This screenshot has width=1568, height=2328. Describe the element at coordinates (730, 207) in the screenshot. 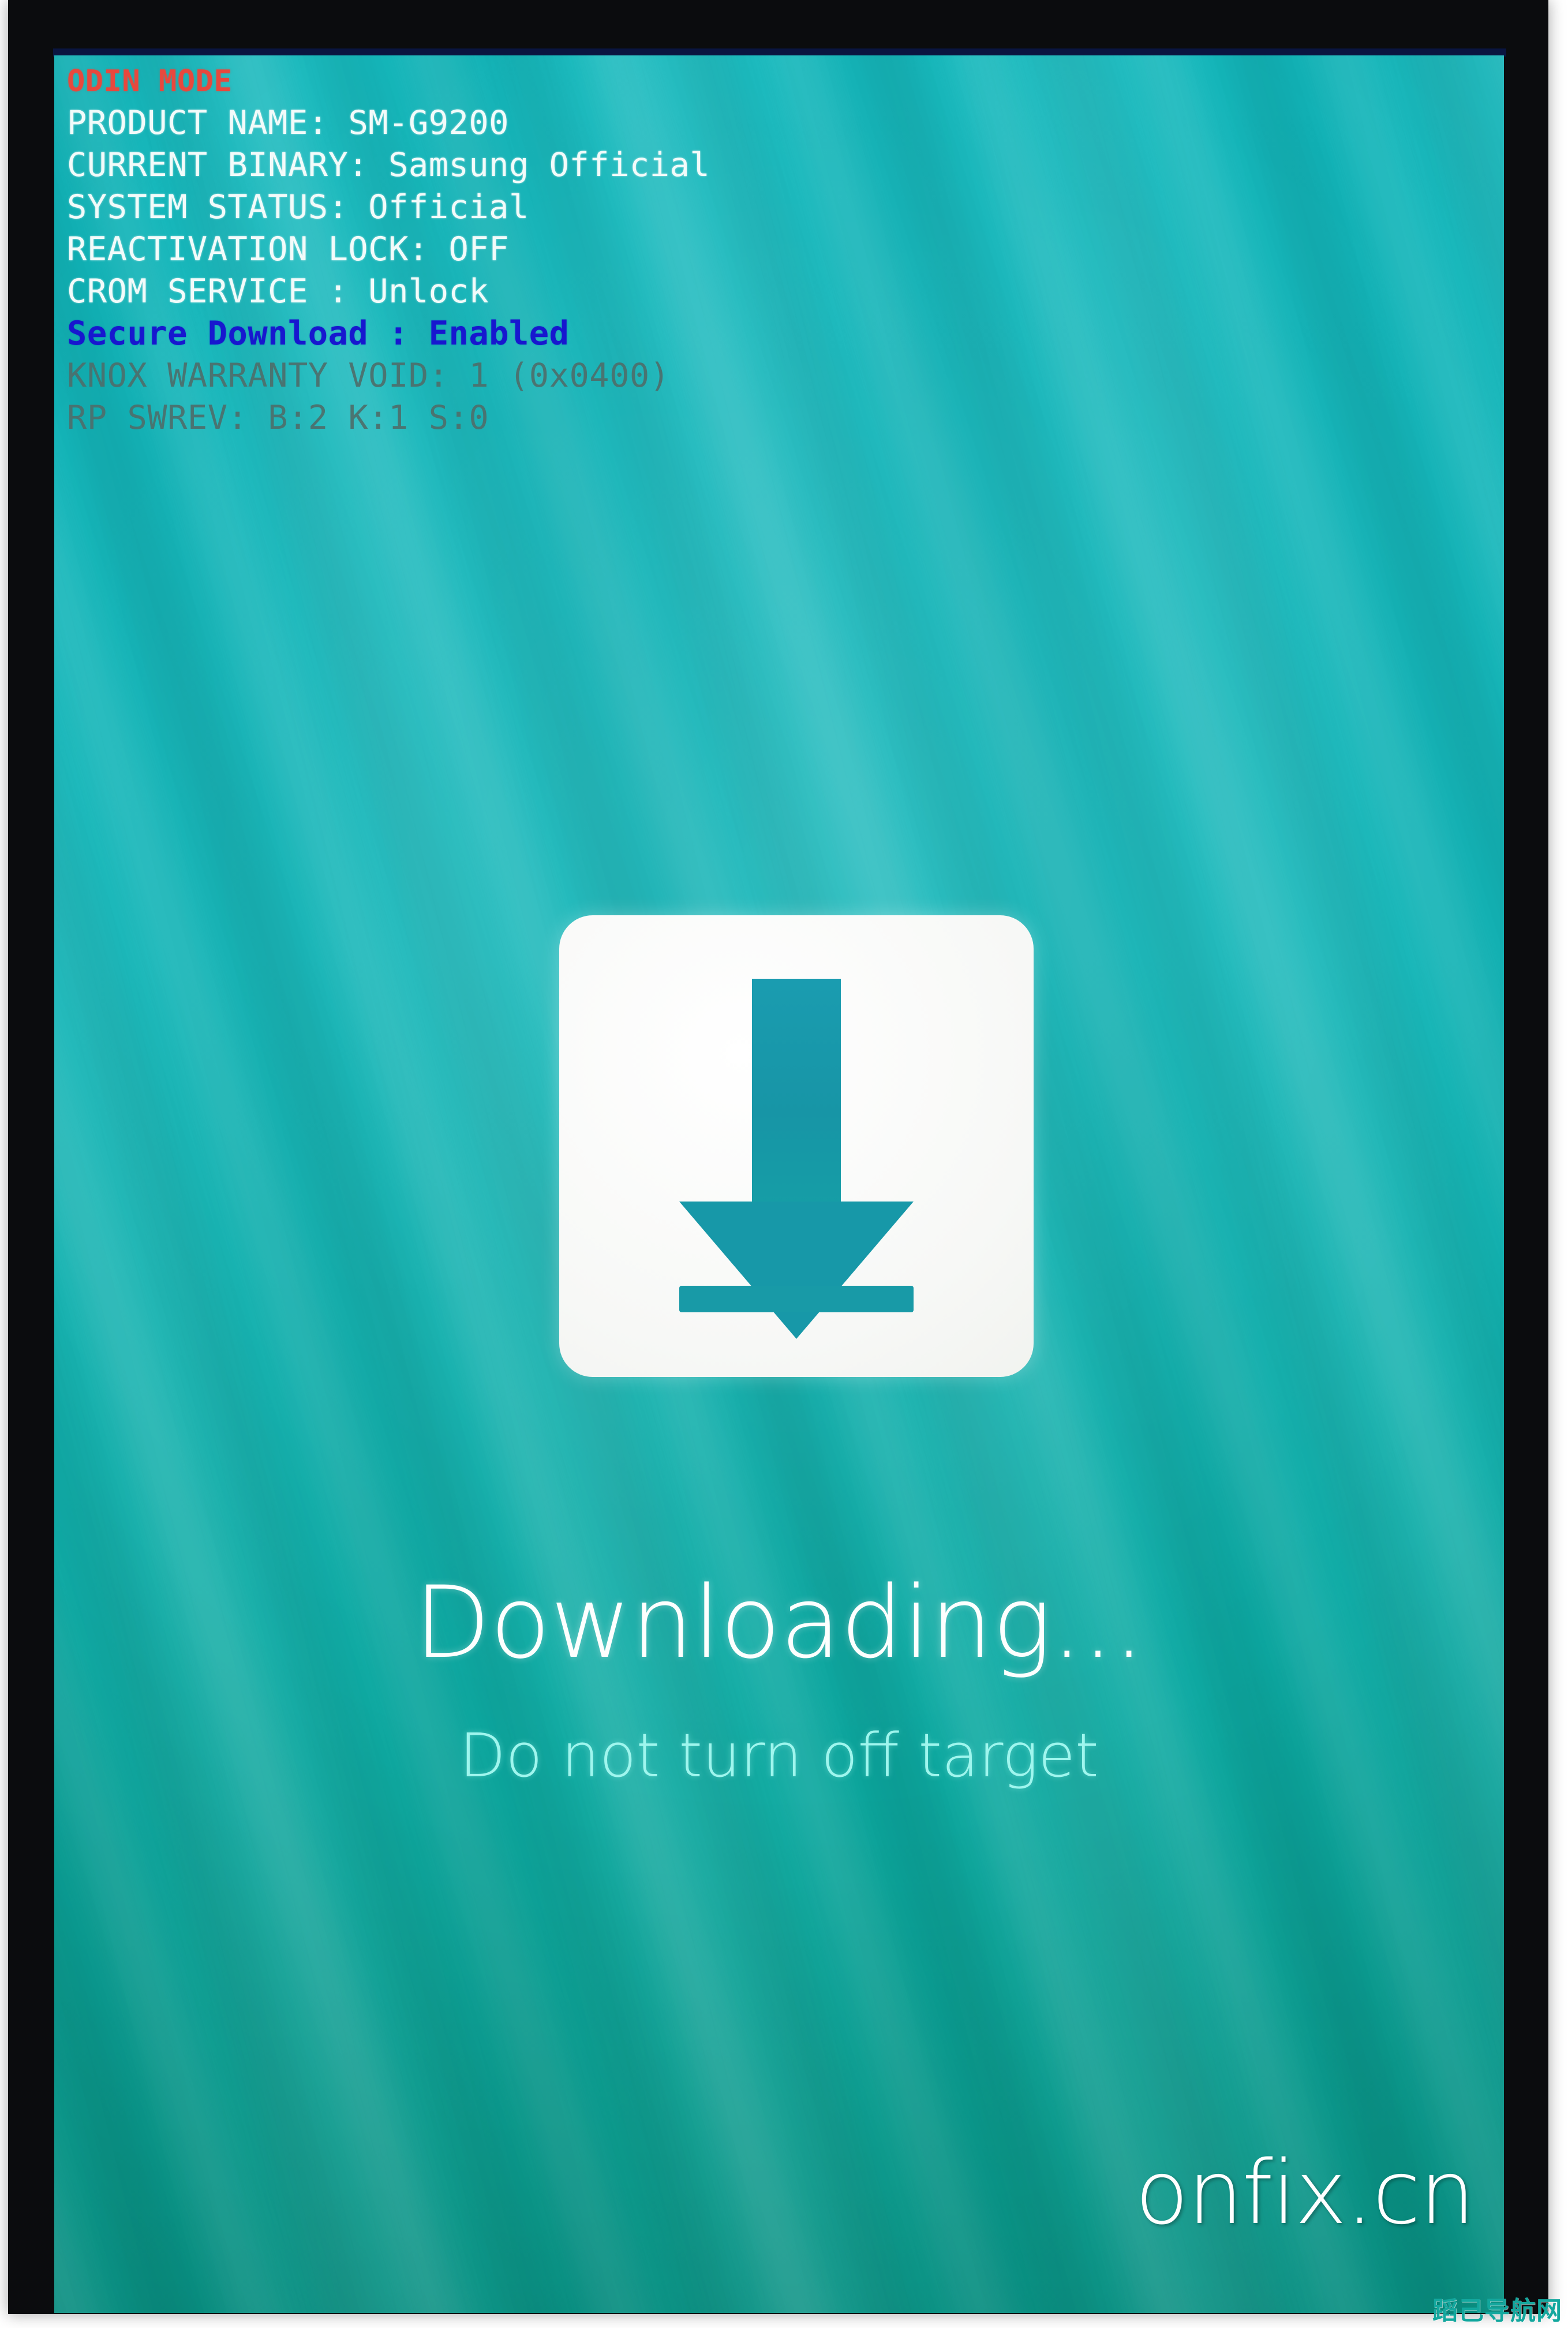

I see `info-line-system-status: SYSTEM STATUS: Official` at that location.